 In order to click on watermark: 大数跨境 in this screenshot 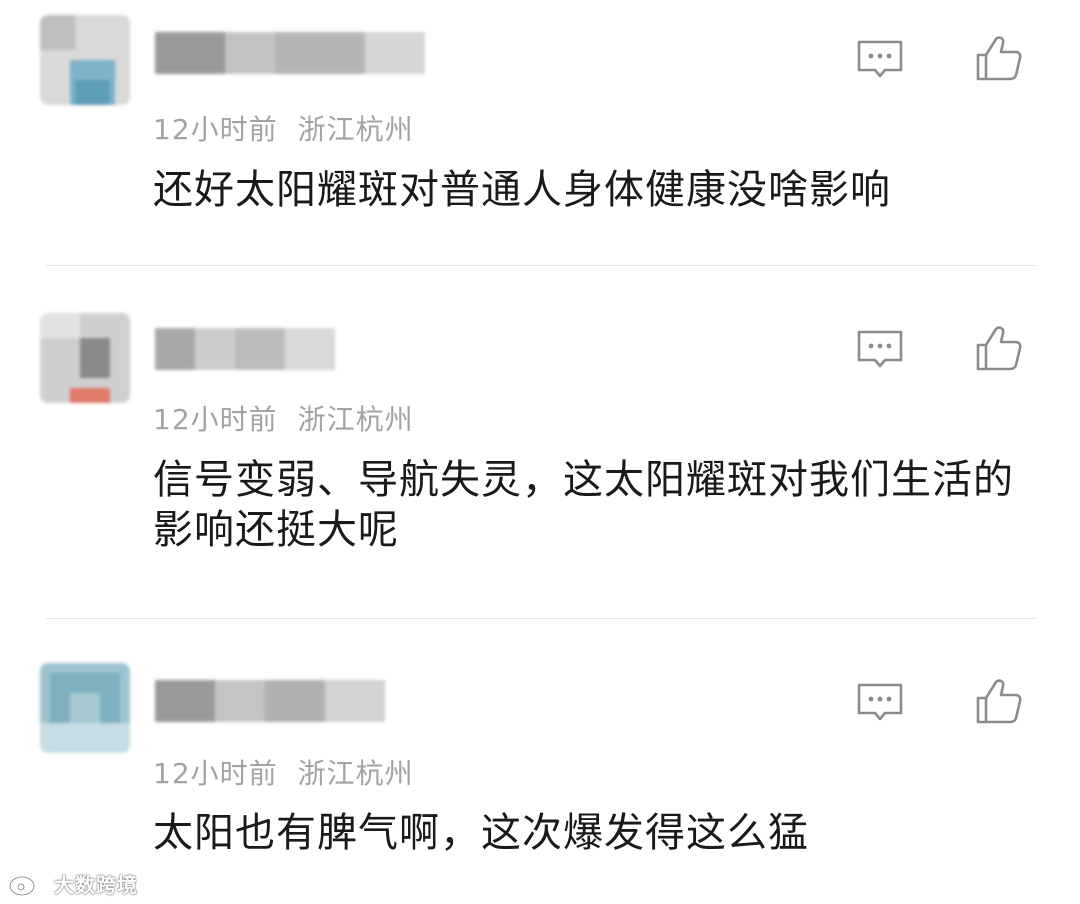, I will do `click(73, 883)`.